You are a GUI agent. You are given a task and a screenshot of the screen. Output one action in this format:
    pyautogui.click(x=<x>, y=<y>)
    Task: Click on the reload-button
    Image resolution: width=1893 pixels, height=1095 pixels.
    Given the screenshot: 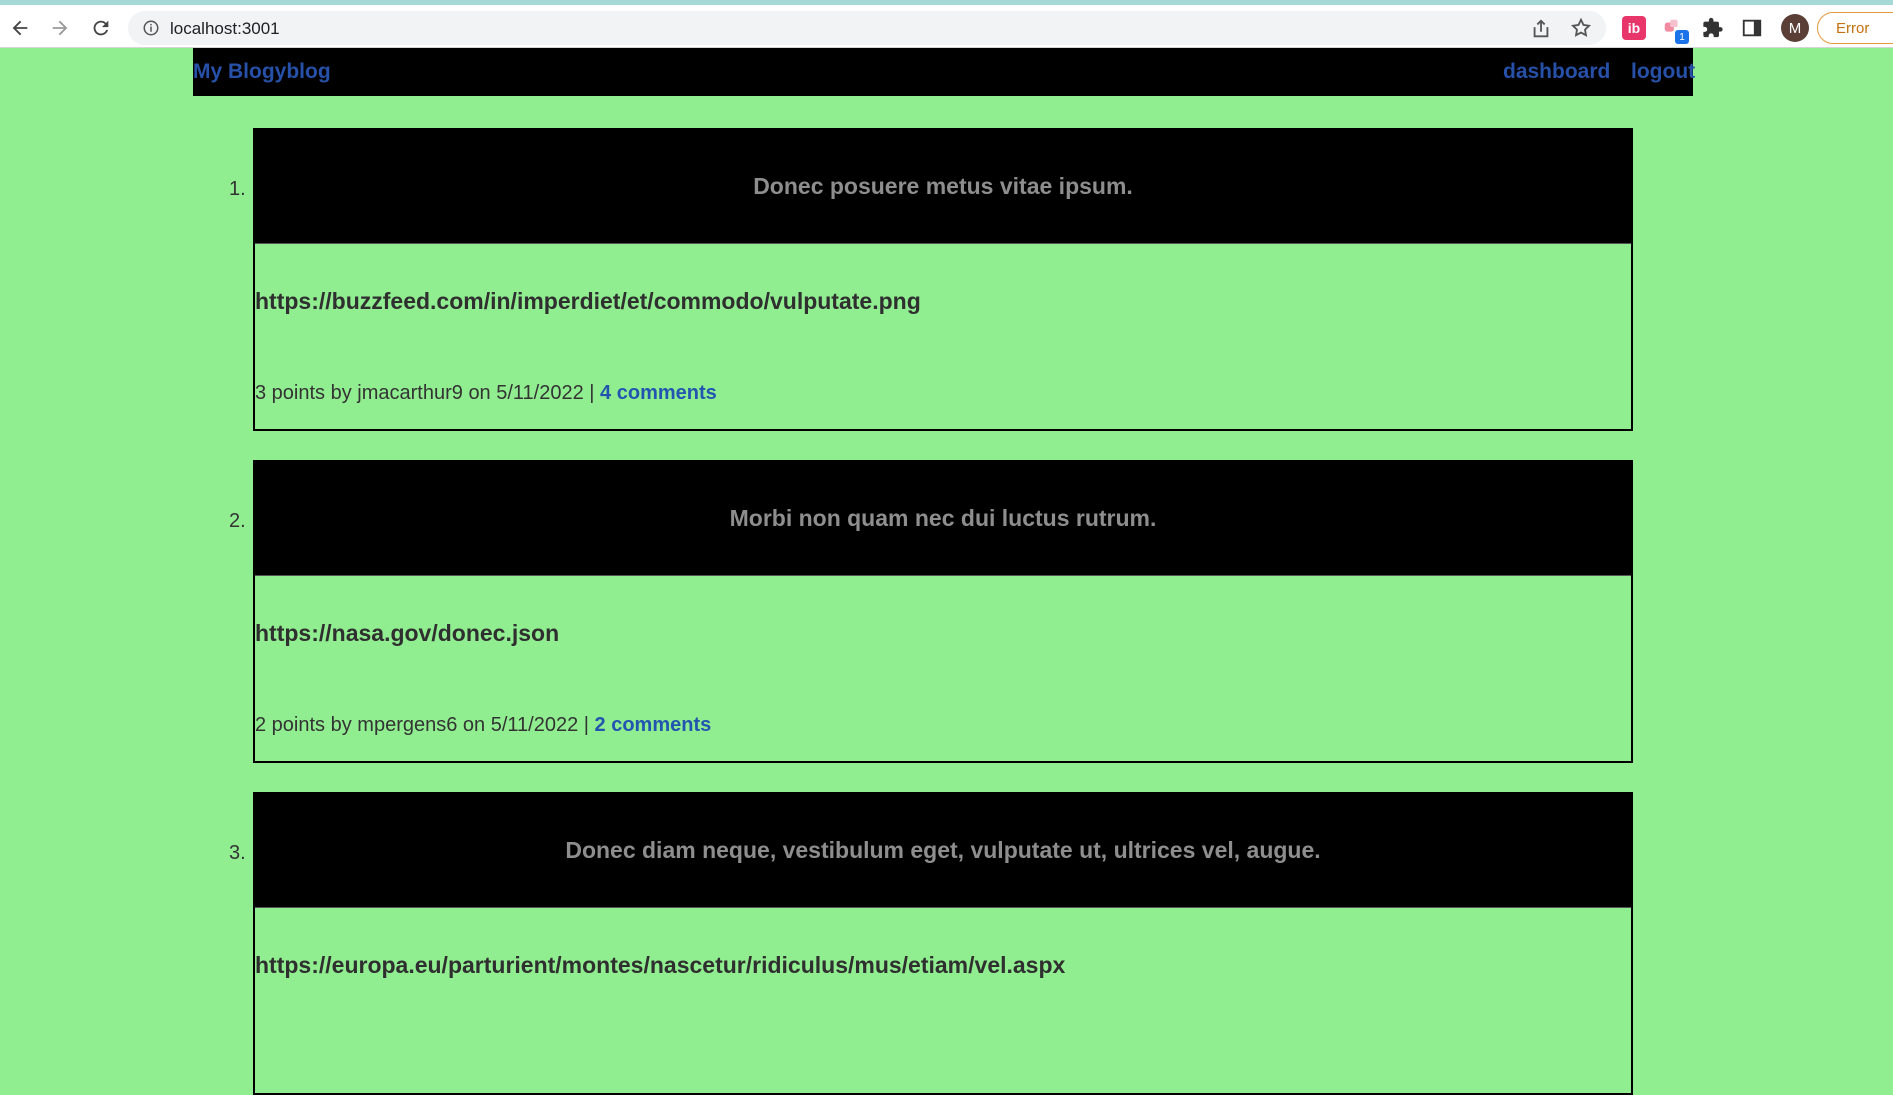 What is the action you would take?
    pyautogui.click(x=101, y=28)
    